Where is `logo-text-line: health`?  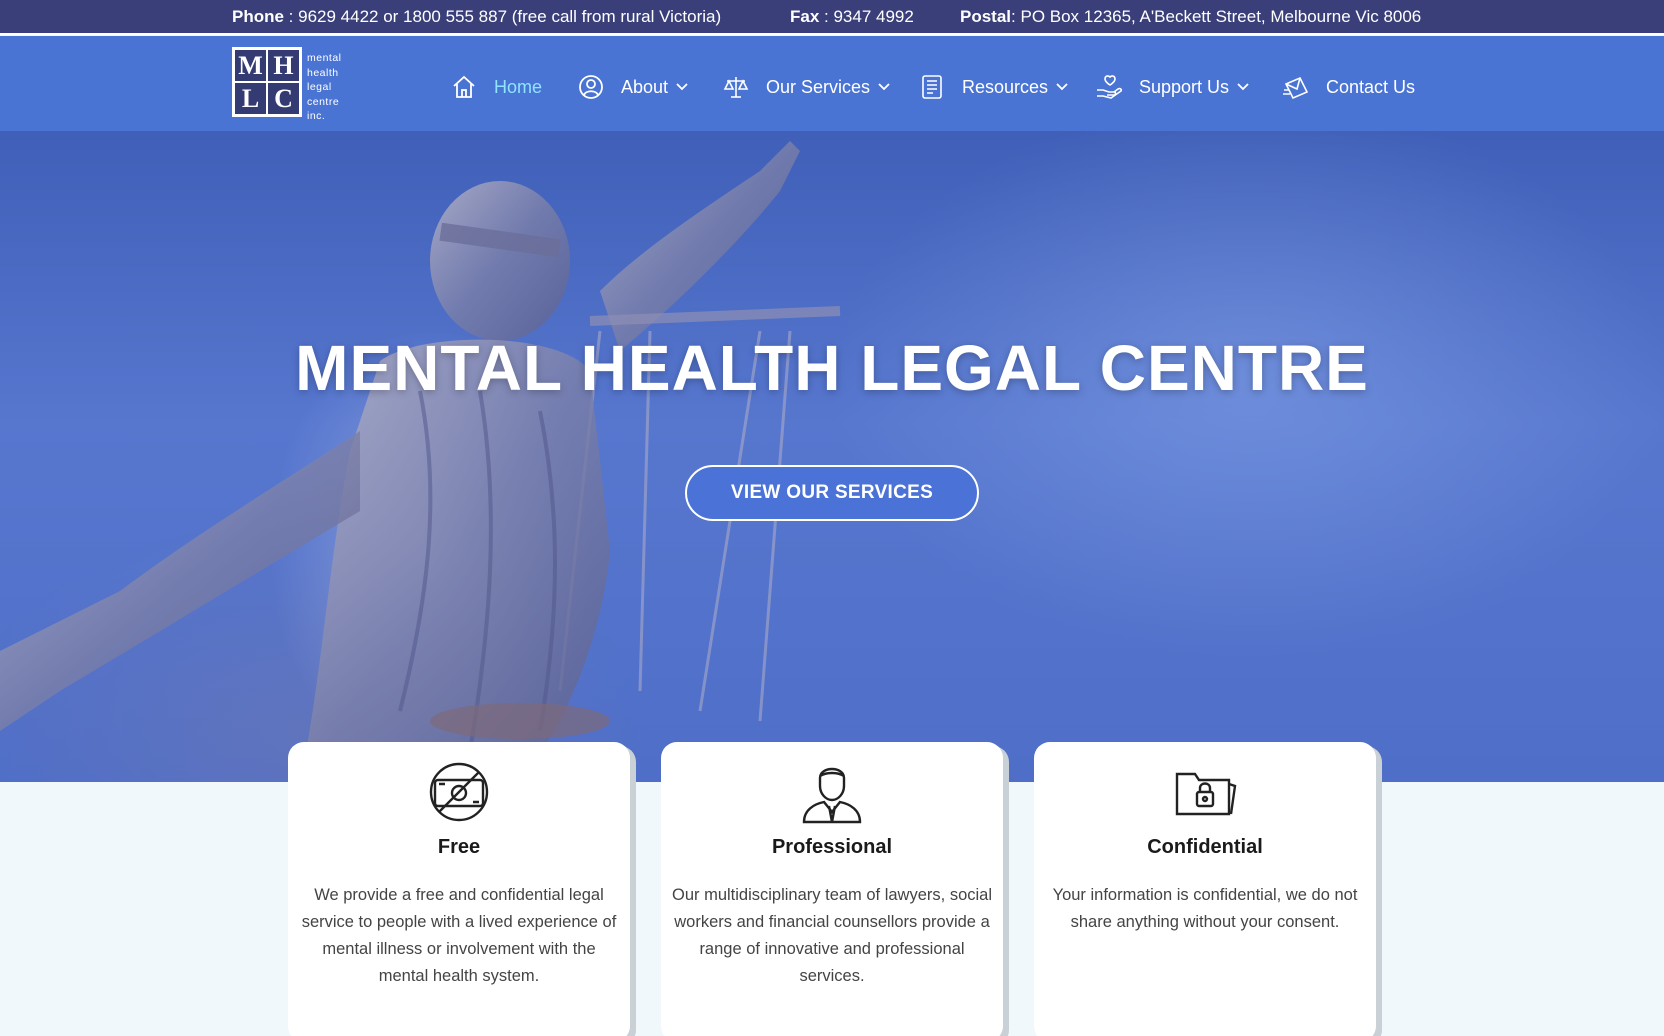
logo-text-line: health is located at coordinates (323, 72).